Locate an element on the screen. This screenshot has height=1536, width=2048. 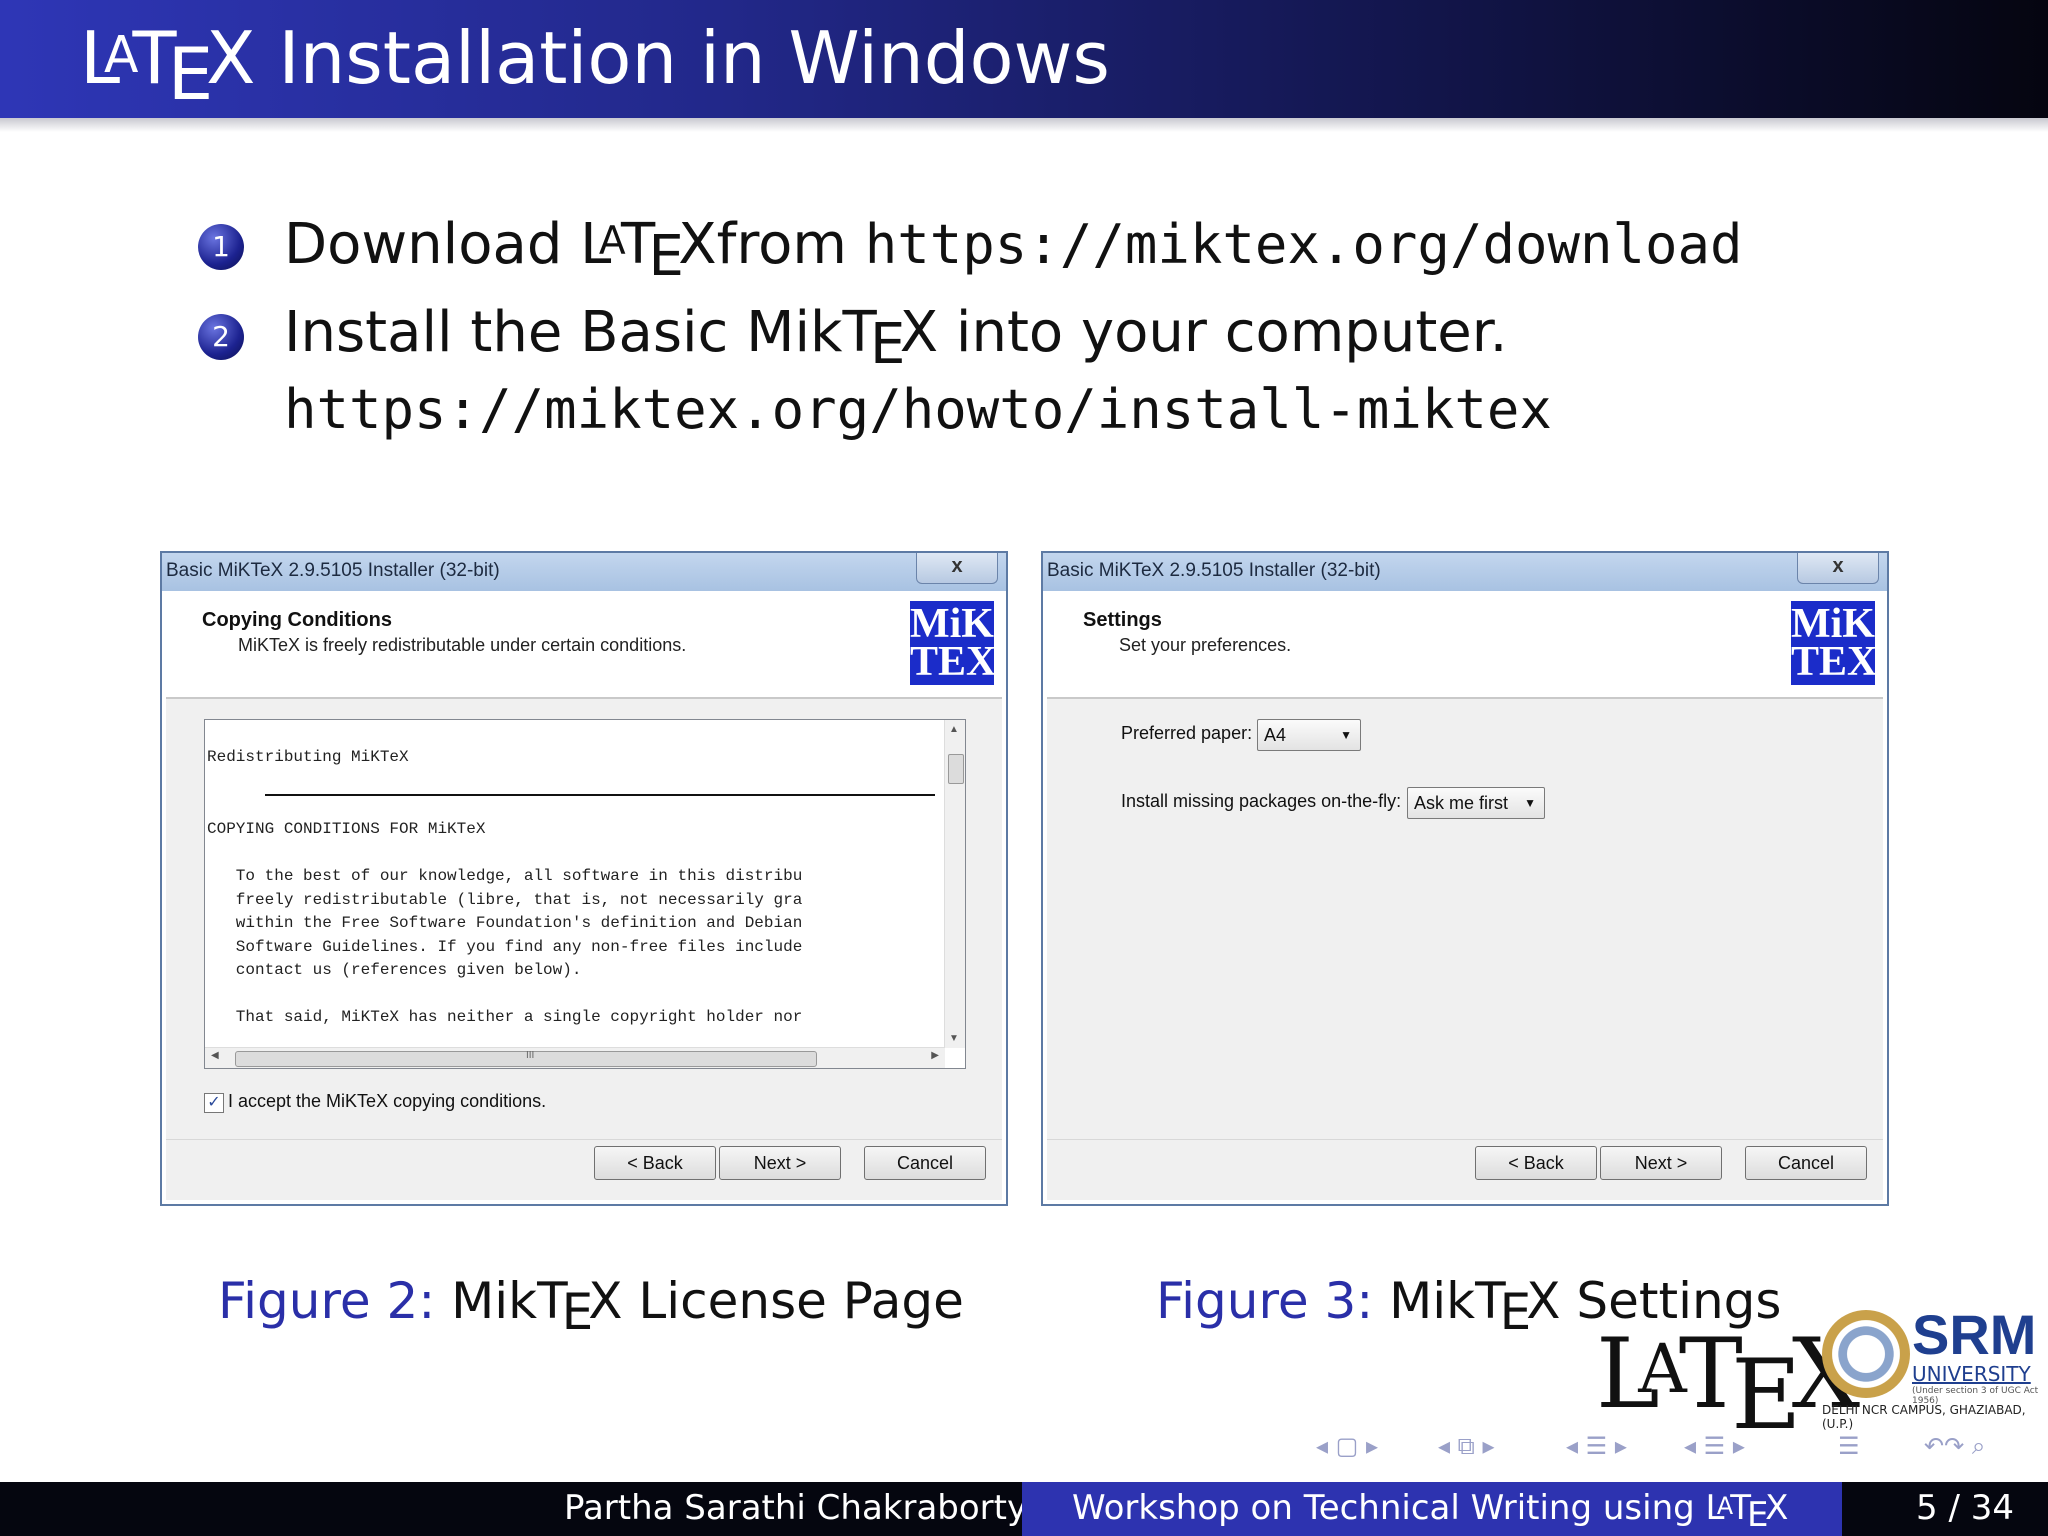
footer-page-section: 5 / 34 is located at coordinates (1945, 1509).